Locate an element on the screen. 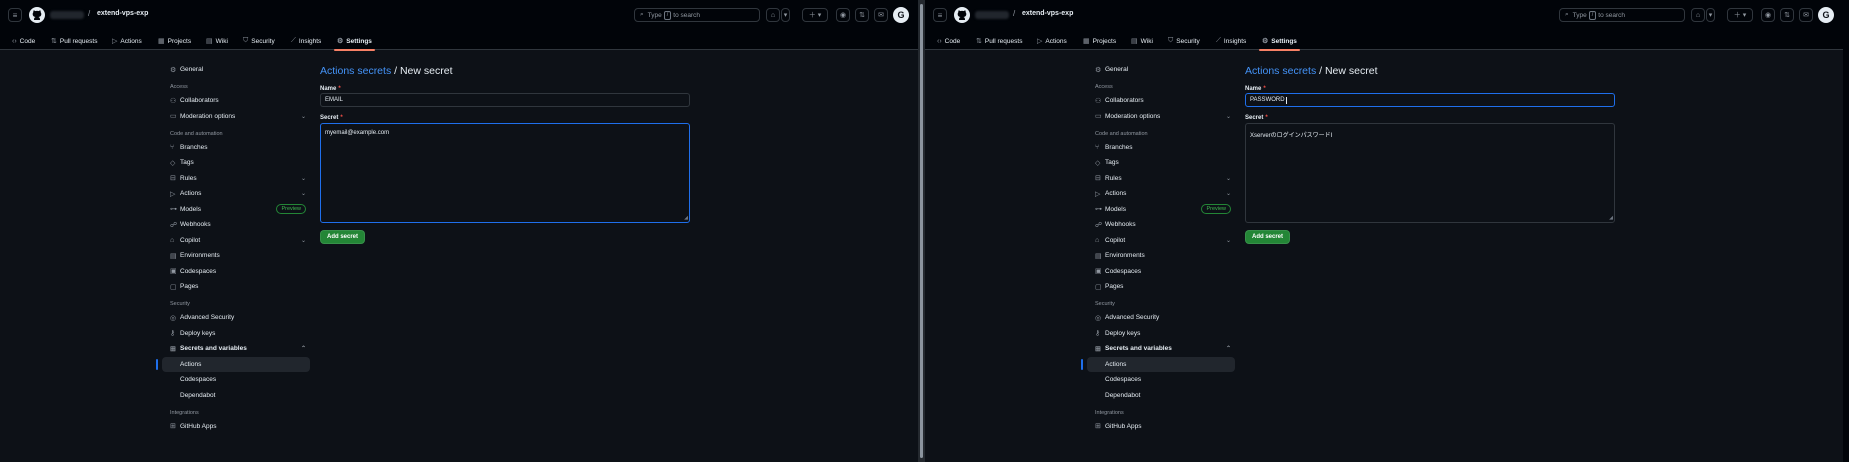  secret-textarea: XserverのログインパスワードI ◢ is located at coordinates (1430, 173).